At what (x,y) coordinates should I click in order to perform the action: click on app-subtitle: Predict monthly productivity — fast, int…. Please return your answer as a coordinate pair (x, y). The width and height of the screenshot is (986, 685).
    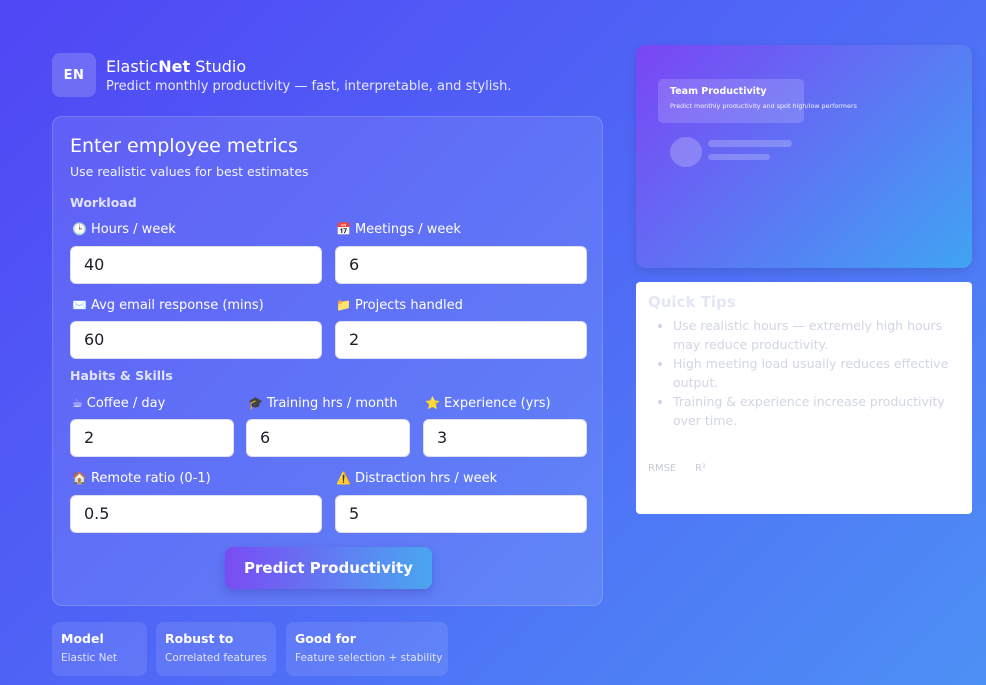
    Looking at the image, I should click on (309, 86).